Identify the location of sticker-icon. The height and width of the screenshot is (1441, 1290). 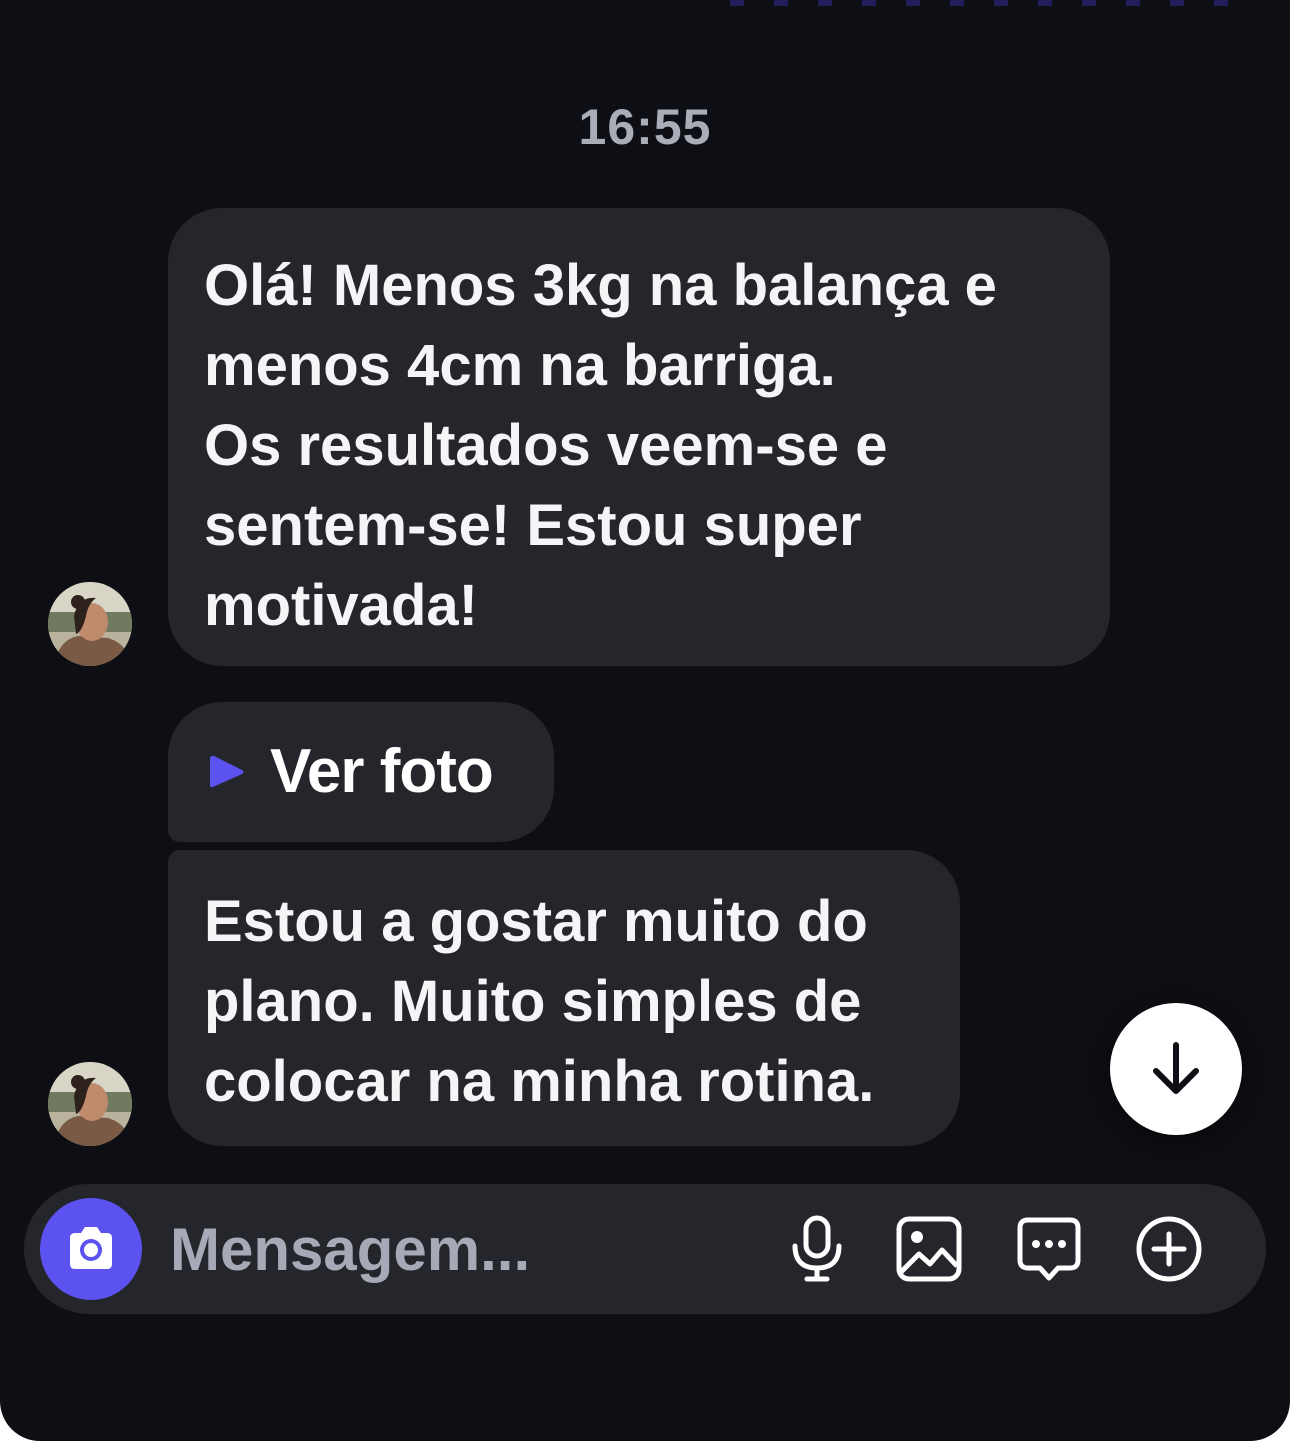
(1049, 1249).